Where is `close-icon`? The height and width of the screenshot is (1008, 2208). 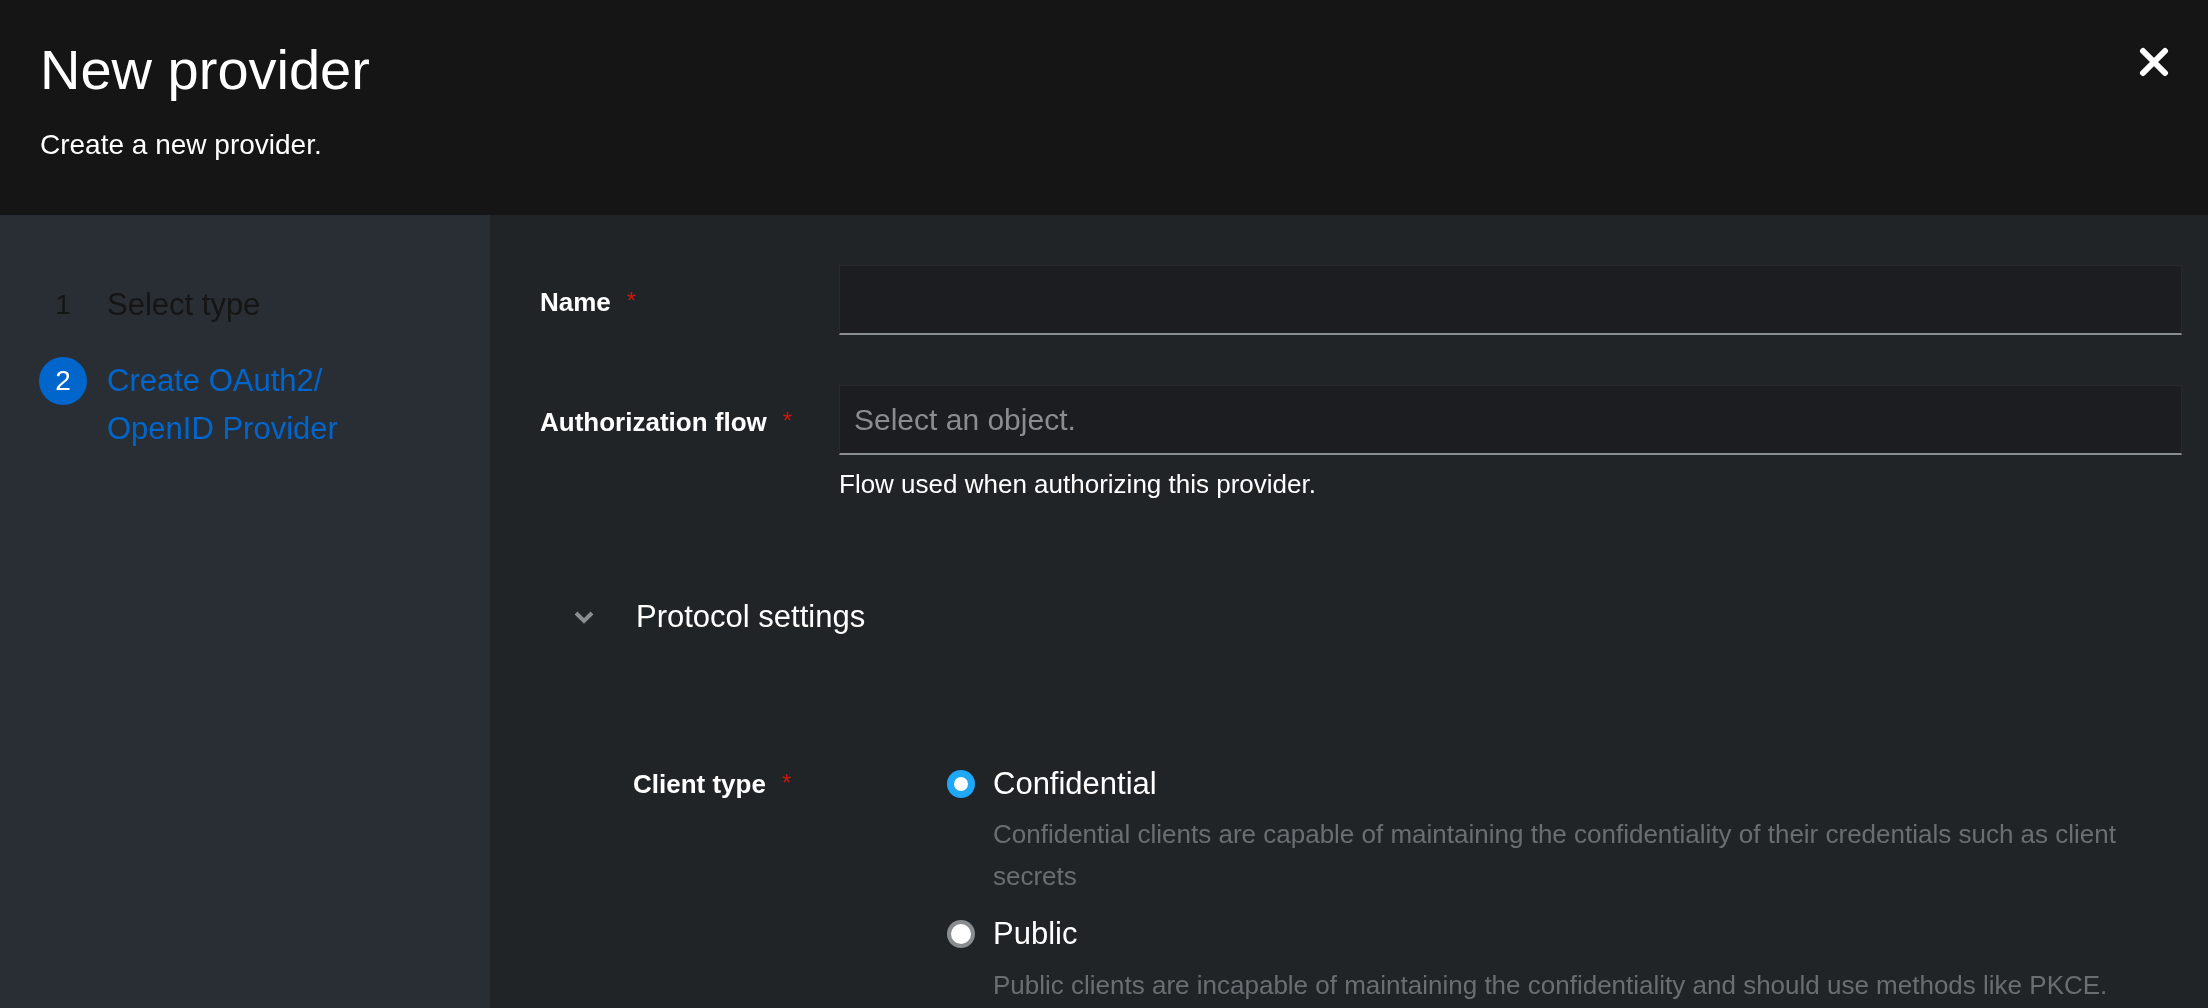 close-icon is located at coordinates (2154, 62).